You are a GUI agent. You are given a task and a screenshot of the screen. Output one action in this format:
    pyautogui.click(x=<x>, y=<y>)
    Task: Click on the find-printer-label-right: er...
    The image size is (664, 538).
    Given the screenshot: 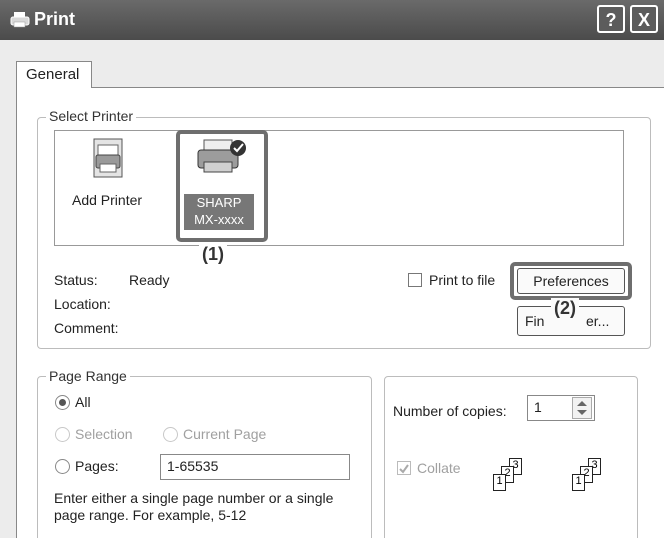 What is the action you would take?
    pyautogui.click(x=598, y=321)
    